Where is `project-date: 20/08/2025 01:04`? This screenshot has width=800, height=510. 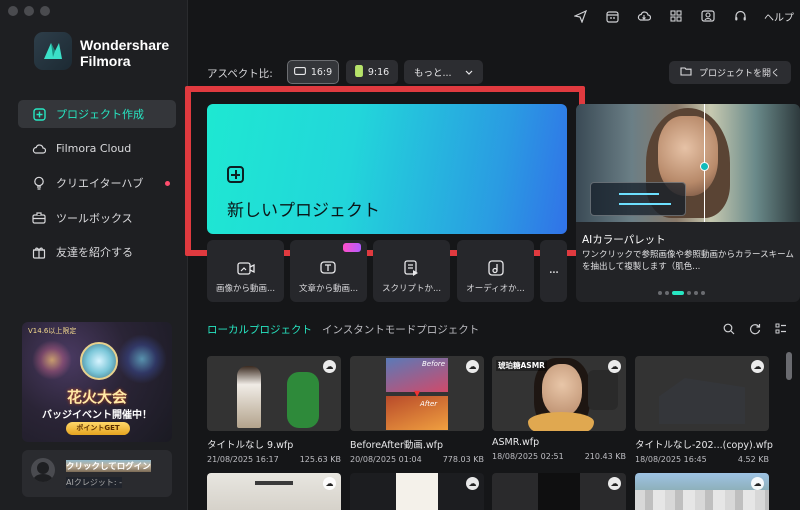 project-date: 20/08/2025 01:04 is located at coordinates (386, 459).